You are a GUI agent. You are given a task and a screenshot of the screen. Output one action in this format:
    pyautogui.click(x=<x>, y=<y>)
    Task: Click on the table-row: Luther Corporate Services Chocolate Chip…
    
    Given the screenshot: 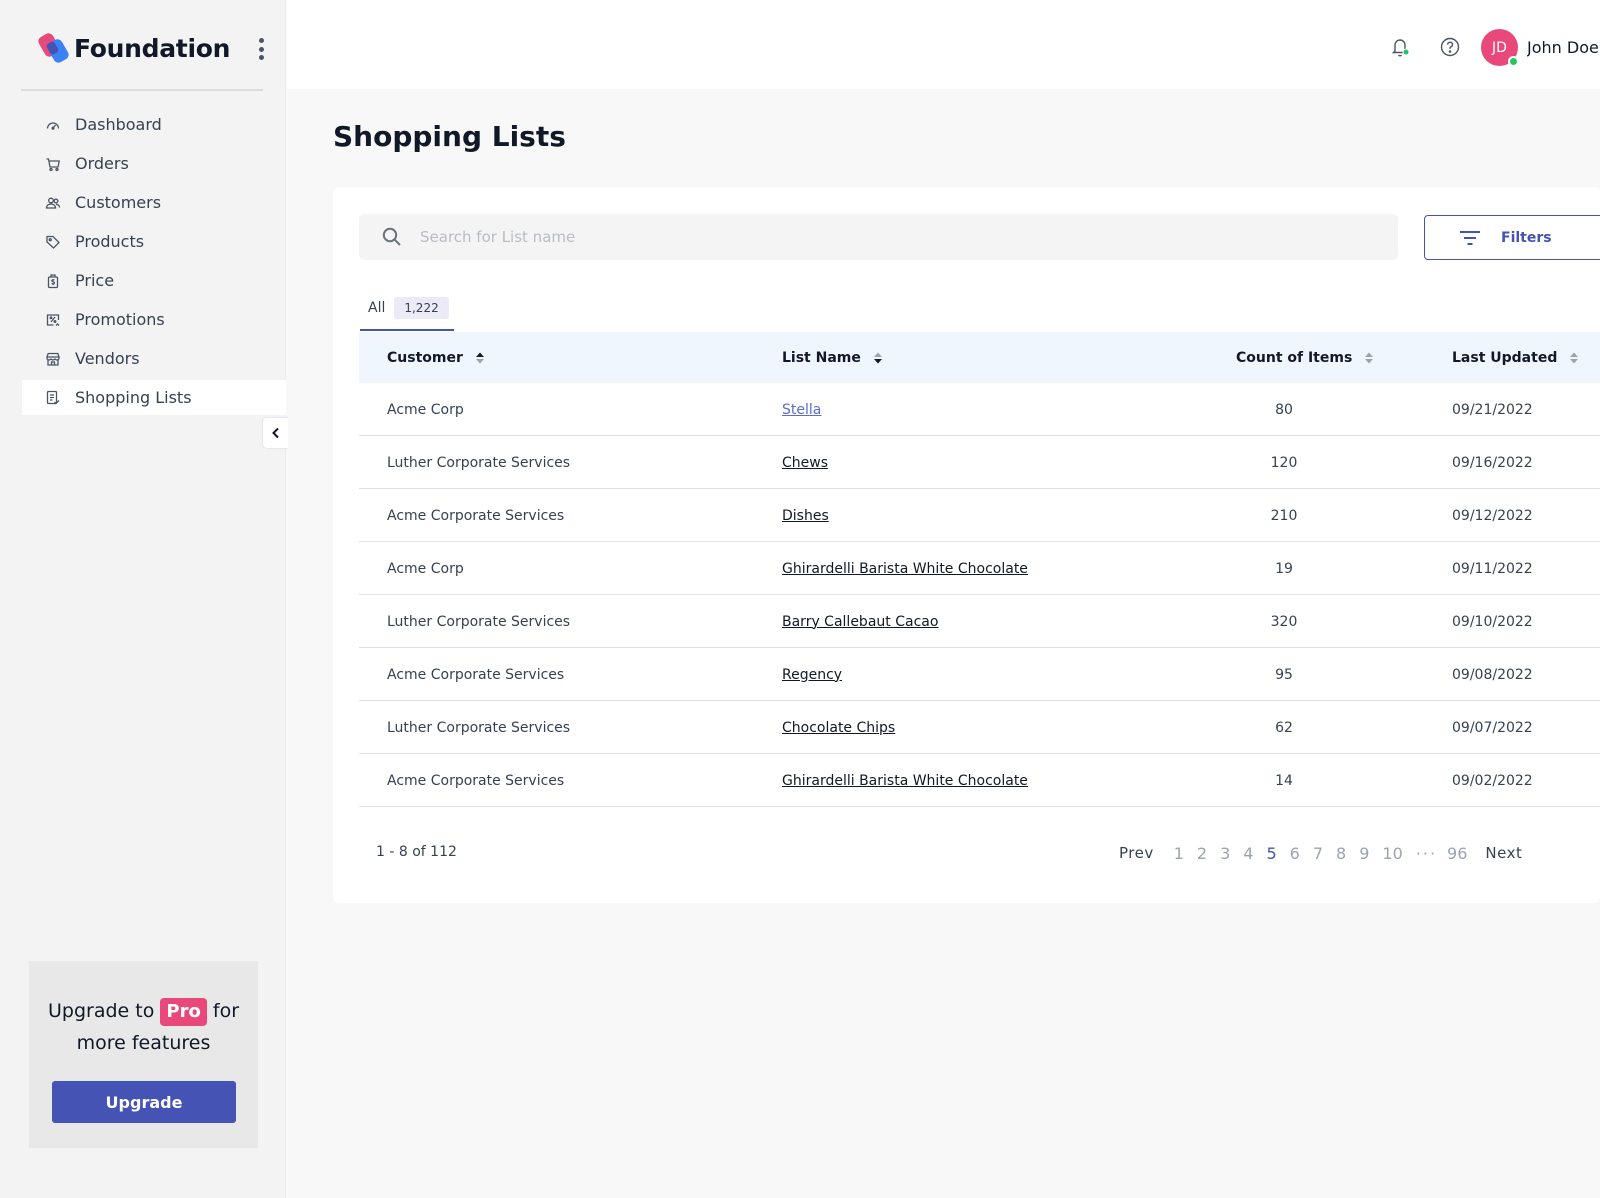 What is the action you would take?
    pyautogui.click(x=979, y=727)
    